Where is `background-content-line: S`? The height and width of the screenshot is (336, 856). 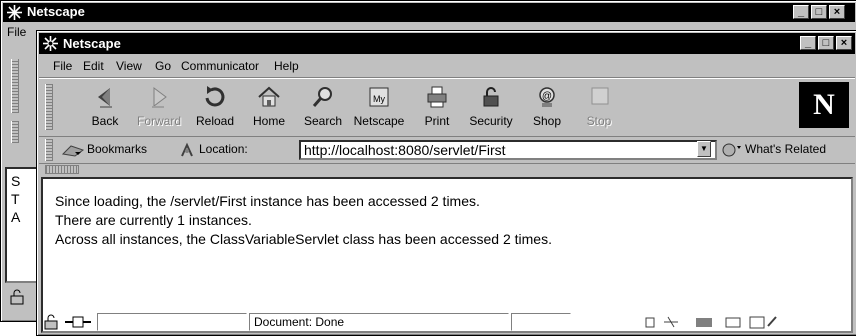 background-content-line: S is located at coordinates (16, 181).